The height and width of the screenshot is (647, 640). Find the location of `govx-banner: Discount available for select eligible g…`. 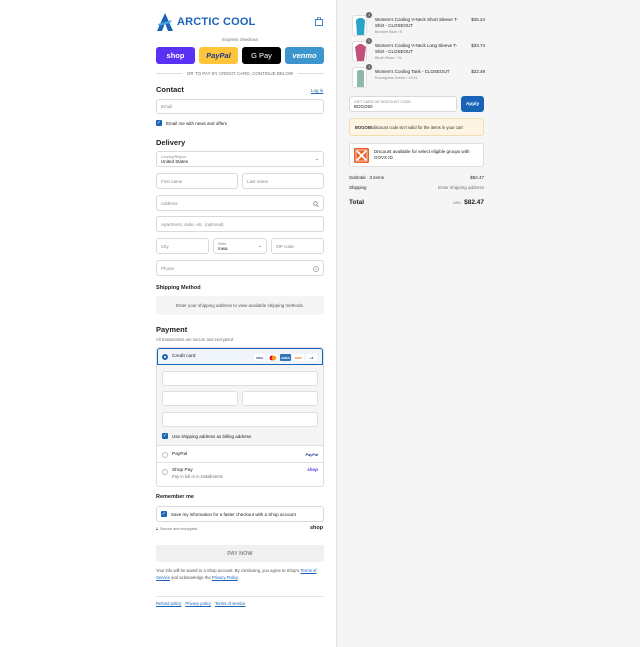

govx-banner: Discount available for select eligible g… is located at coordinates (416, 155).